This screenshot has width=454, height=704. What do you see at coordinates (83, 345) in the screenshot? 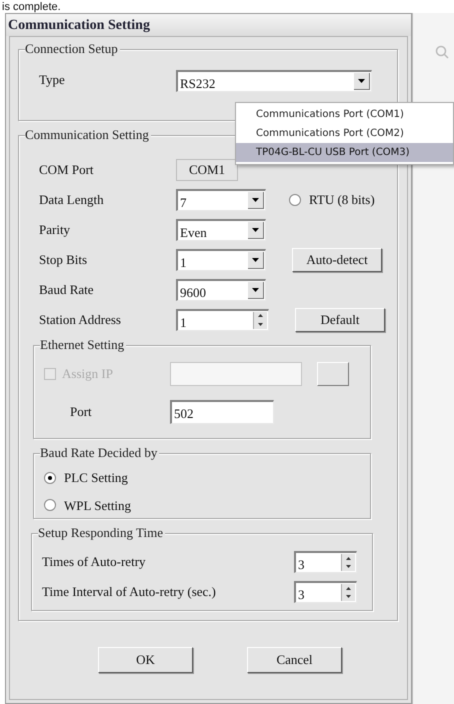
I see `group-title: Ethernet Setting` at bounding box center [83, 345].